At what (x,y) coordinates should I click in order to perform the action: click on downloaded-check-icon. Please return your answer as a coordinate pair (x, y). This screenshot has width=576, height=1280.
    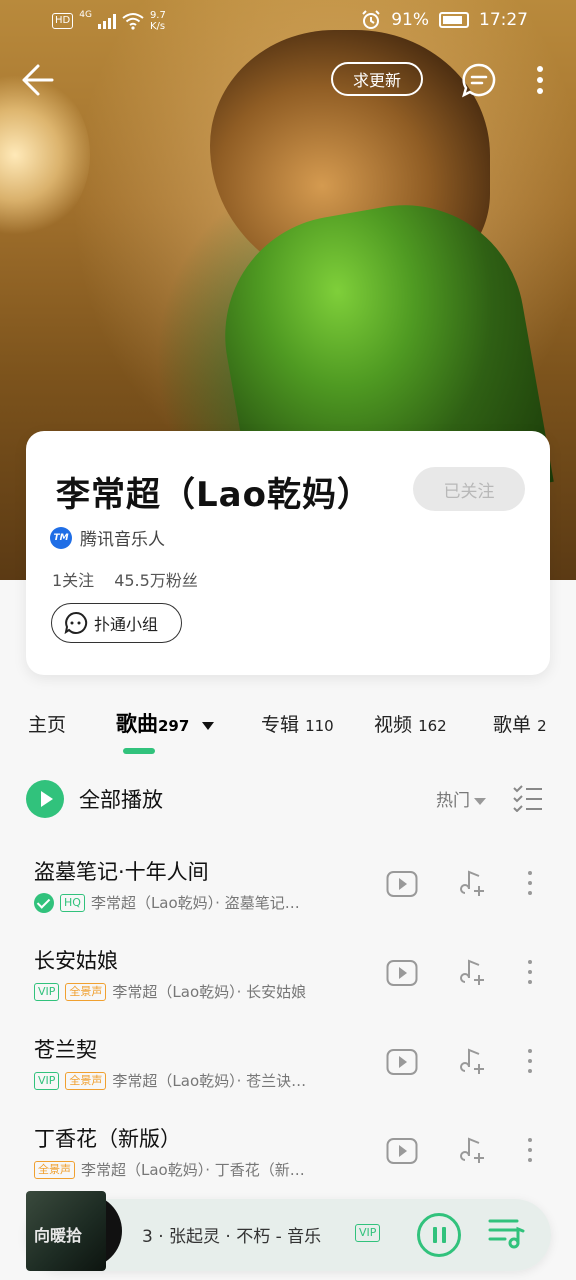
    Looking at the image, I should click on (44, 902).